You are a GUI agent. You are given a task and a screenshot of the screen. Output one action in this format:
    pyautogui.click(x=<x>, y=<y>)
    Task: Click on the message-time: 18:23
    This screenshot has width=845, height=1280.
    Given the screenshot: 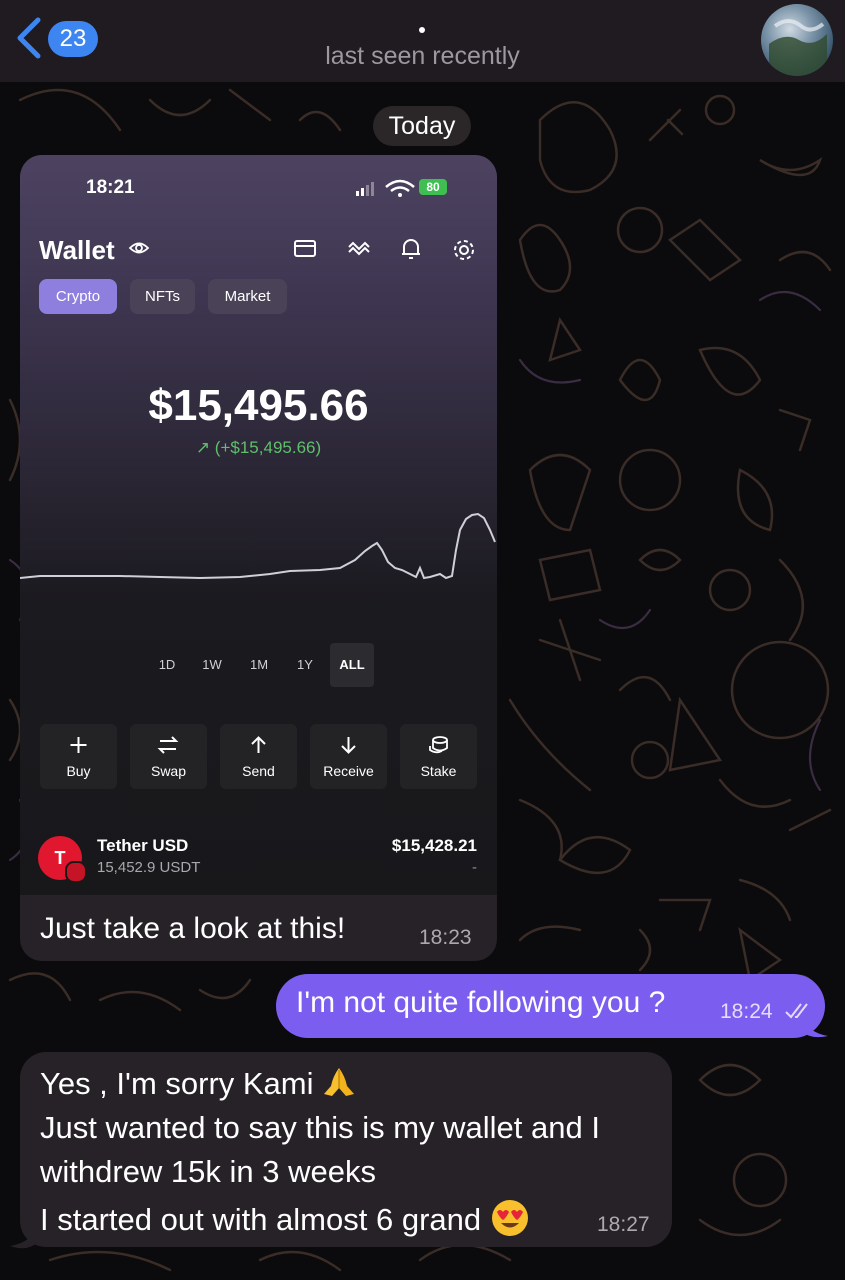 What is the action you would take?
    pyautogui.click(x=445, y=937)
    